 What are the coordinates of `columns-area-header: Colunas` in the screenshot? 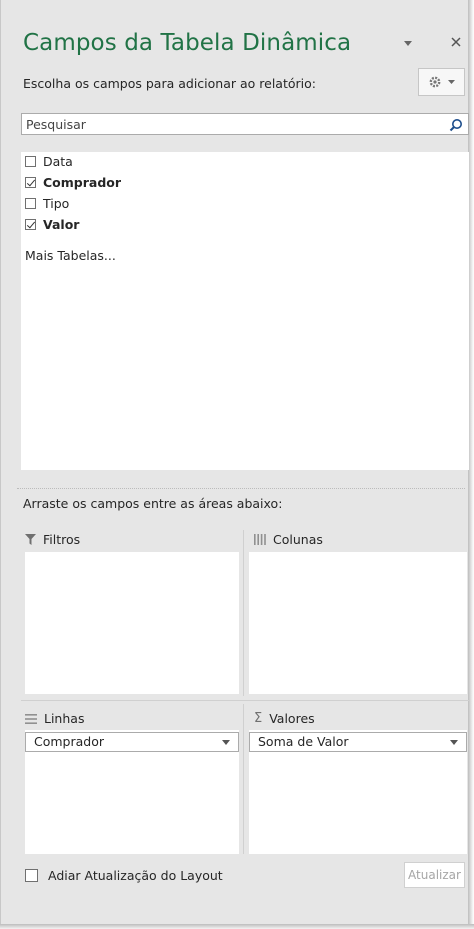 It's located at (288, 539).